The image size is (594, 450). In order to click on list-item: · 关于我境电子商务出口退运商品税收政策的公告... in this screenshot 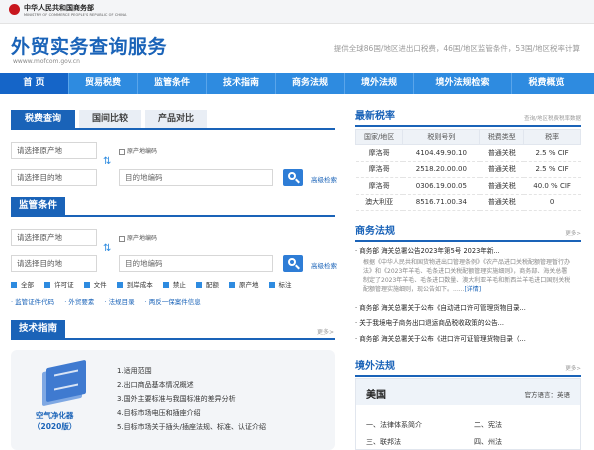, I will do `click(468, 323)`.